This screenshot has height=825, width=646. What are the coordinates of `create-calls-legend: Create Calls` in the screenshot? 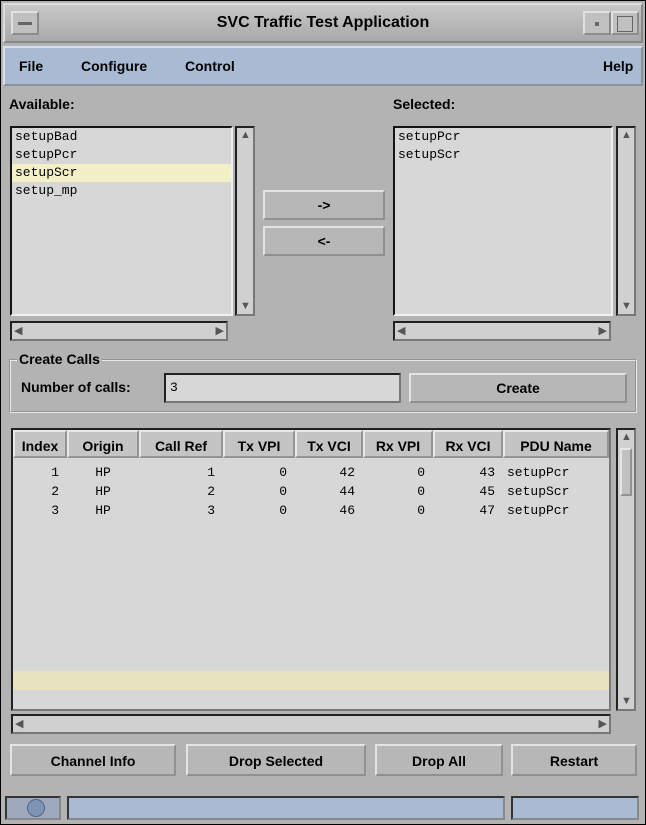 It's located at (59, 359).